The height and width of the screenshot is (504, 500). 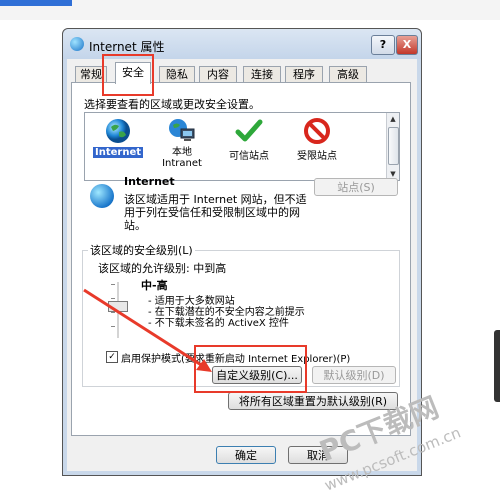 What do you see at coordinates (497, 366) in the screenshot?
I see `side-edge` at bounding box center [497, 366].